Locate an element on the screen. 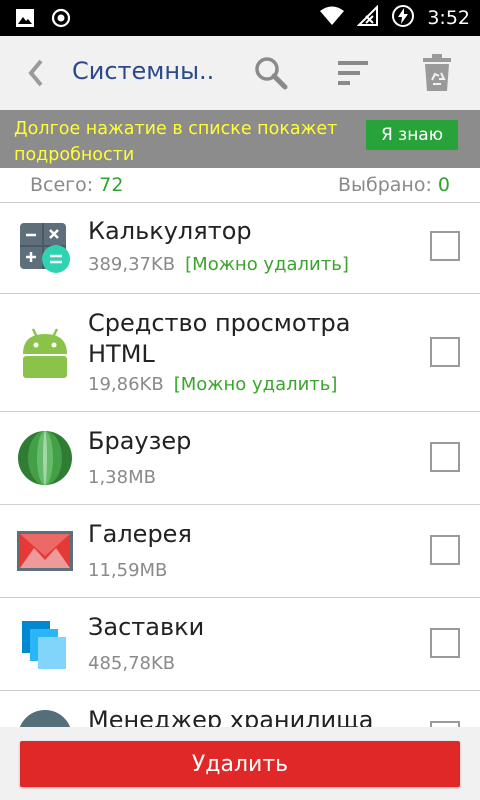 The image size is (480, 800). app-bar: Системны.. is located at coordinates (240, 73).